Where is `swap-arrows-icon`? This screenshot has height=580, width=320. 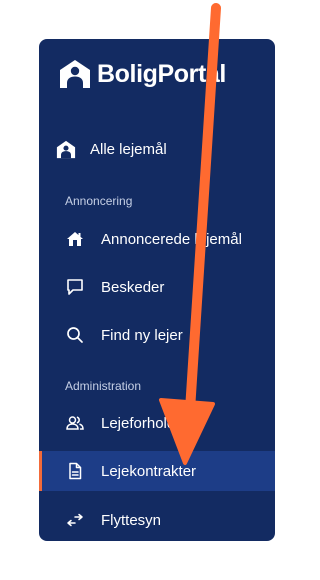
swap-arrows-icon is located at coordinates (75, 520).